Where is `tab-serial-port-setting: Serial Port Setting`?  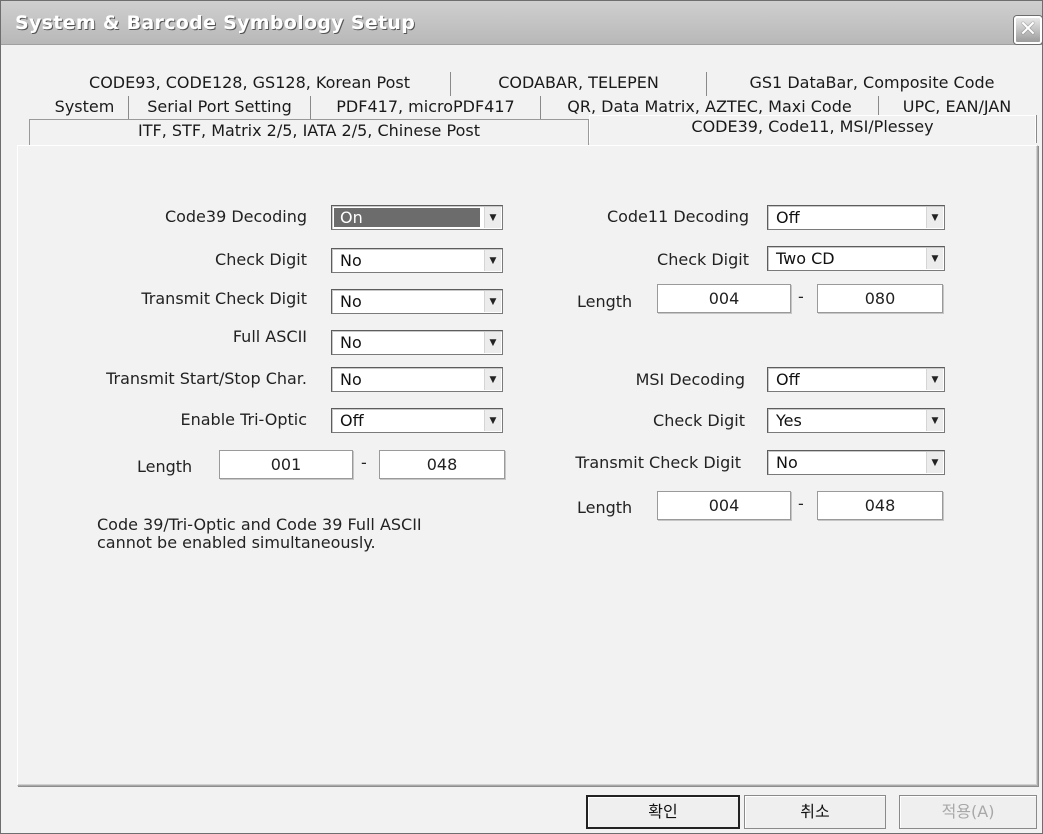 tab-serial-port-setting: Serial Port Setting is located at coordinates (220, 108).